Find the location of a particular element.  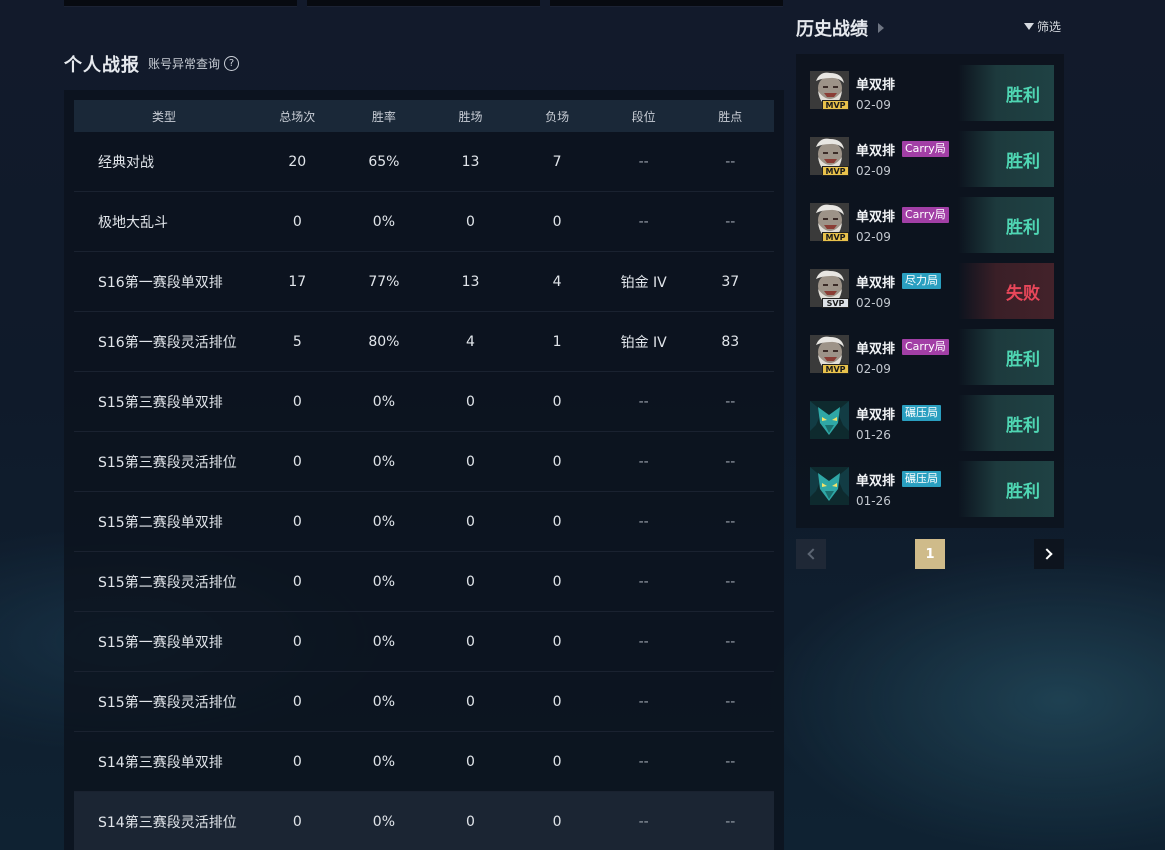

table-row: S15第三赛段单双排 0 0% 0 0 -- -- is located at coordinates (424, 402).